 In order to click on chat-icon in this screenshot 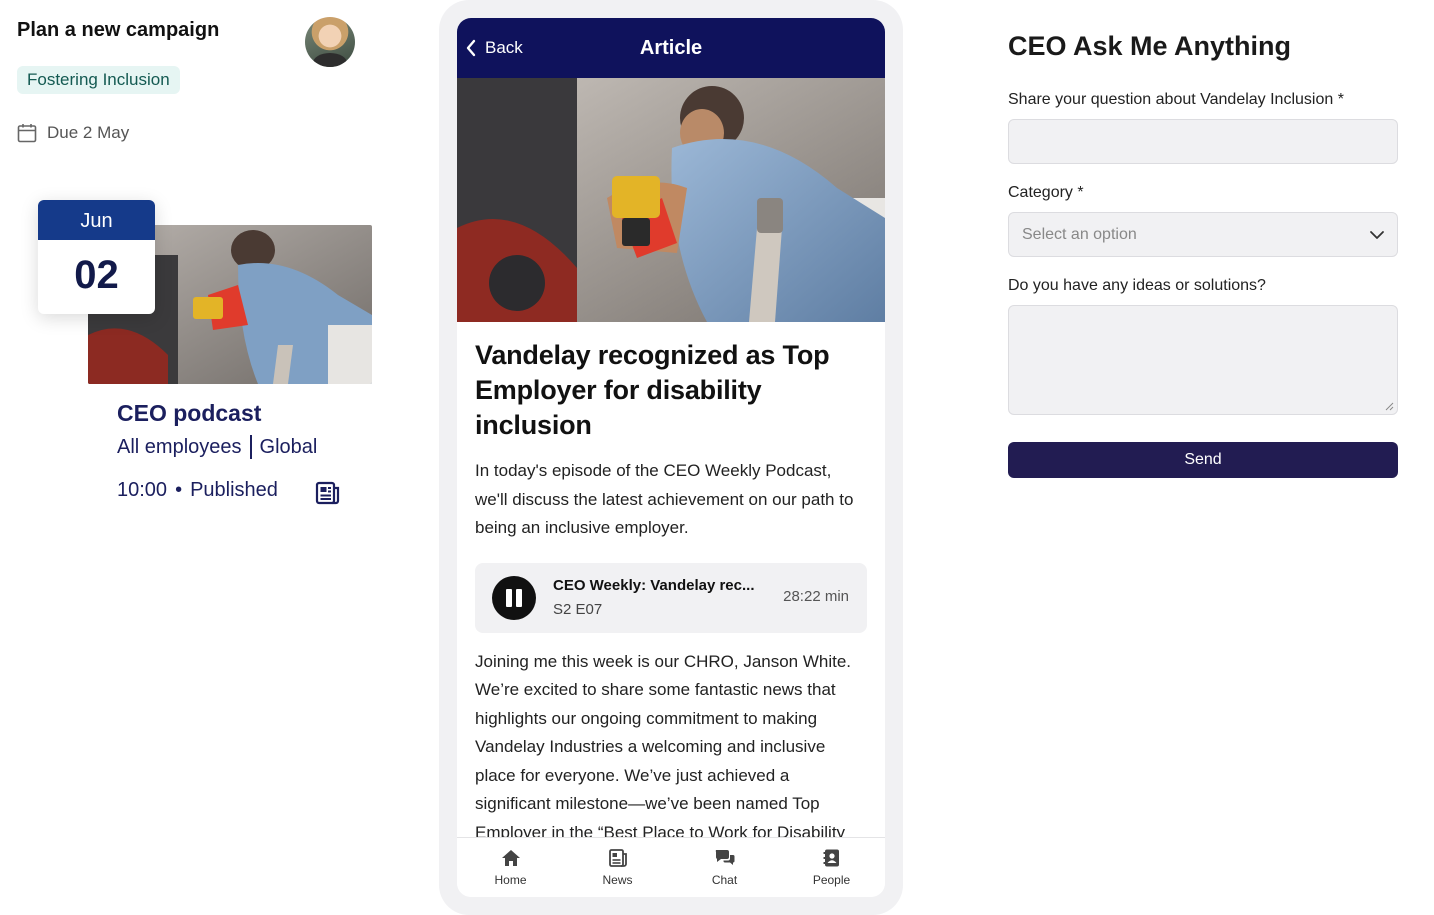, I will do `click(724, 857)`.